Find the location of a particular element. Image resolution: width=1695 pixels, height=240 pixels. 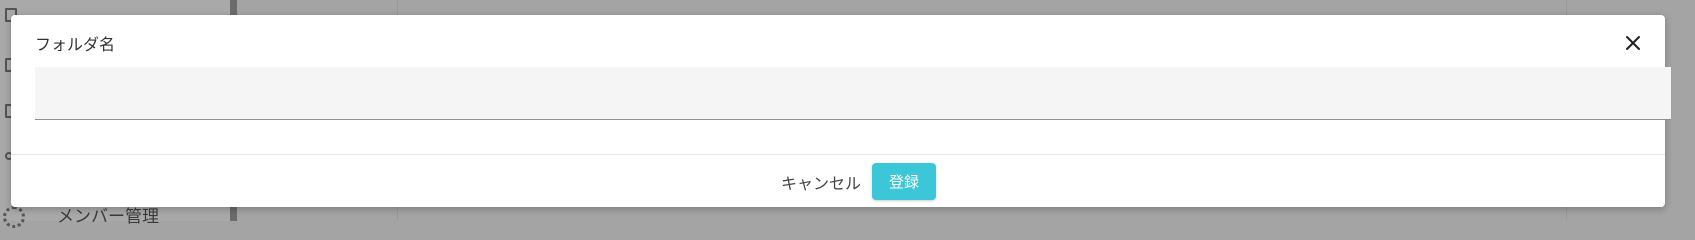

members-icon is located at coordinates (14, 217).